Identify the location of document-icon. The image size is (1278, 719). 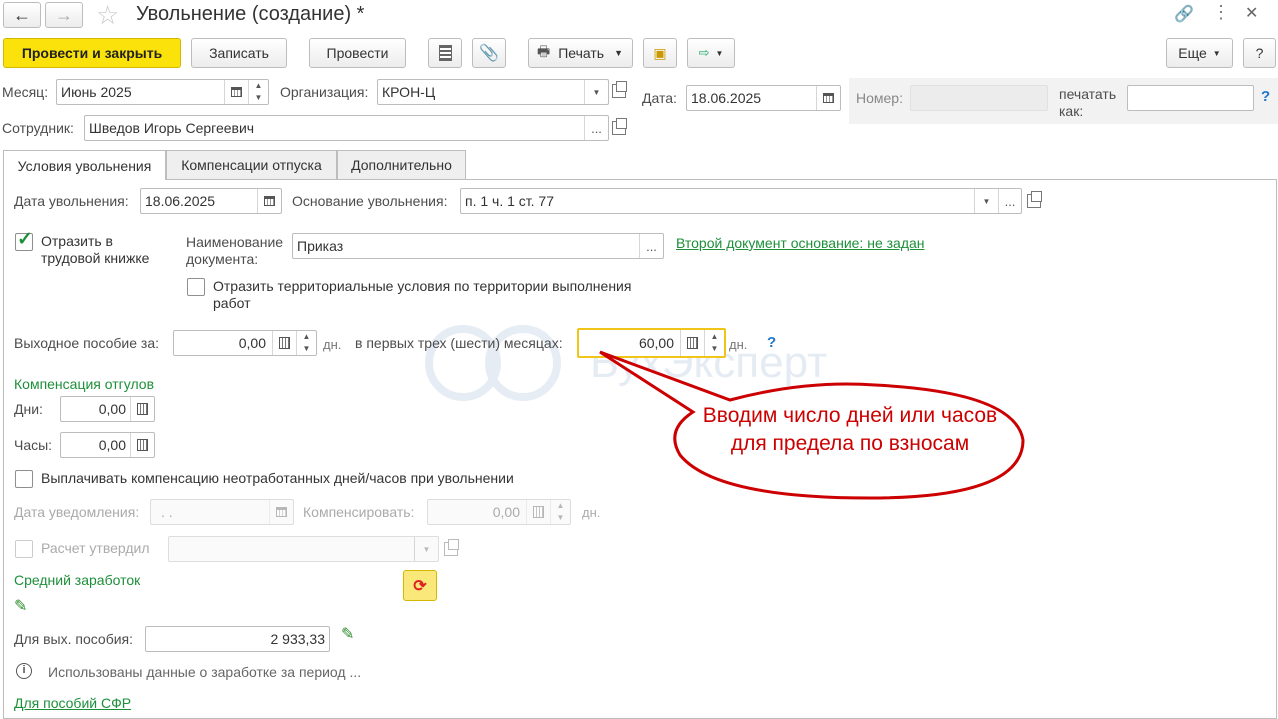
(445, 53).